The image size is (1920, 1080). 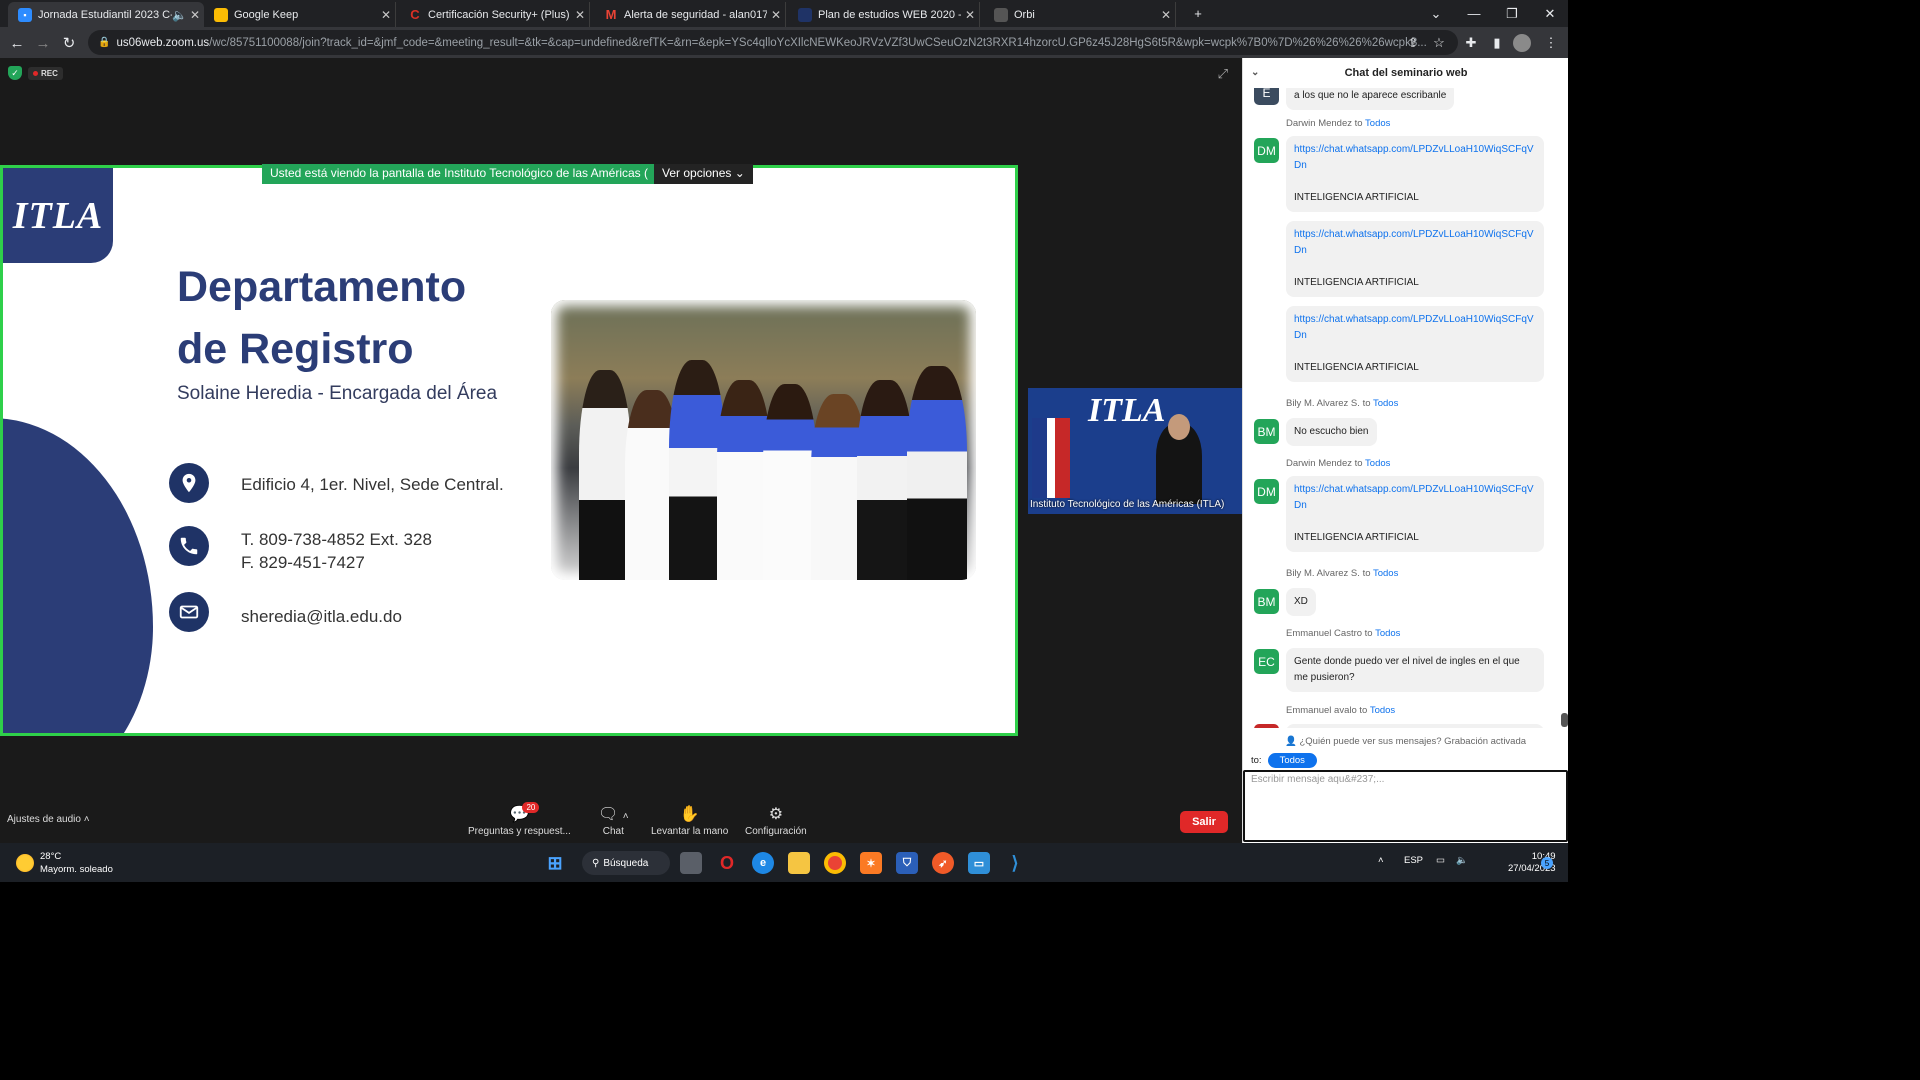 I want to click on slide-title: Departamento de Registro, so click(x=322, y=318).